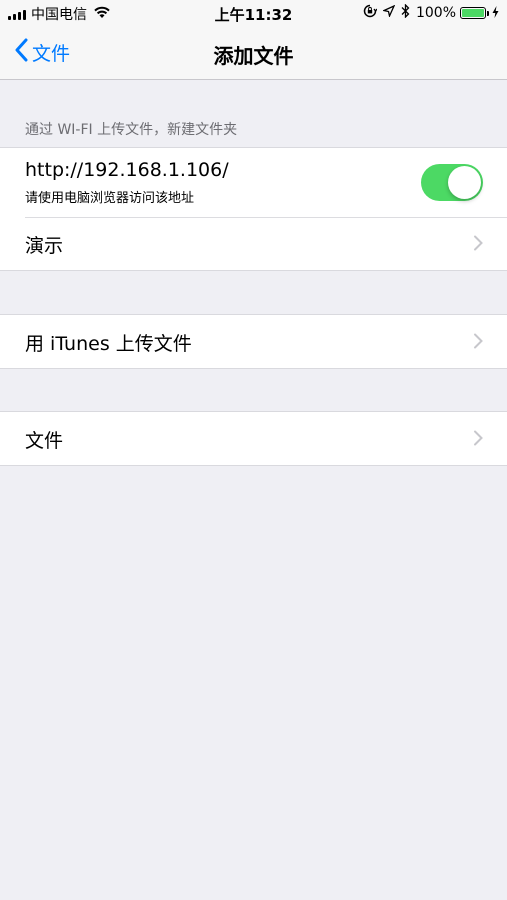 Image resolution: width=507 pixels, height=900 pixels. Describe the element at coordinates (253, 182) in the screenshot. I see `wifi-url-row: http://192.168.1.106/ 请使用电脑浏览器访问该地址` at that location.